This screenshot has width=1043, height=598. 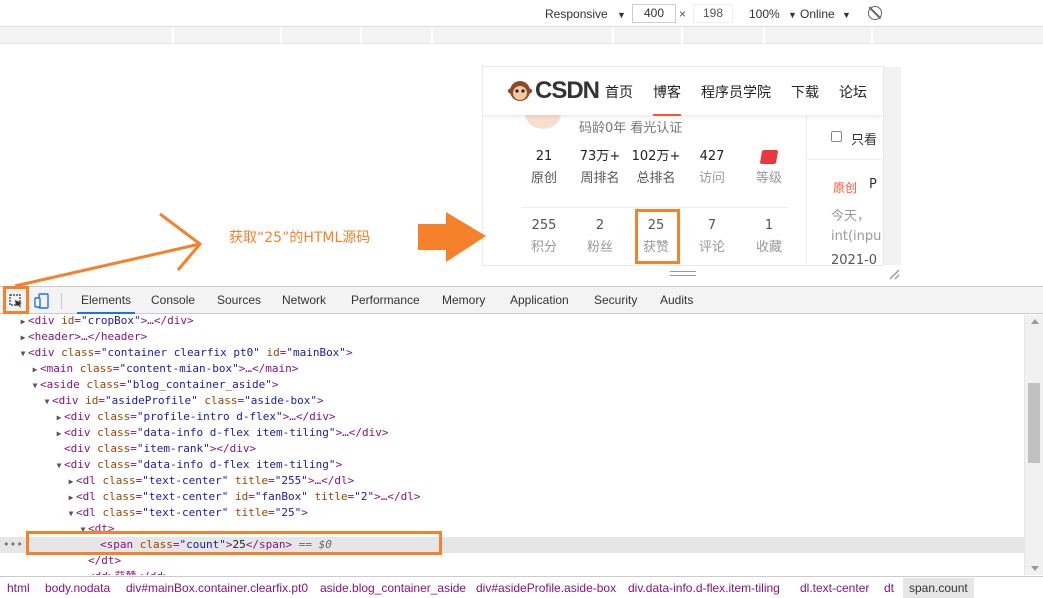 I want to click on tab-audits: Audits, so click(x=676, y=300).